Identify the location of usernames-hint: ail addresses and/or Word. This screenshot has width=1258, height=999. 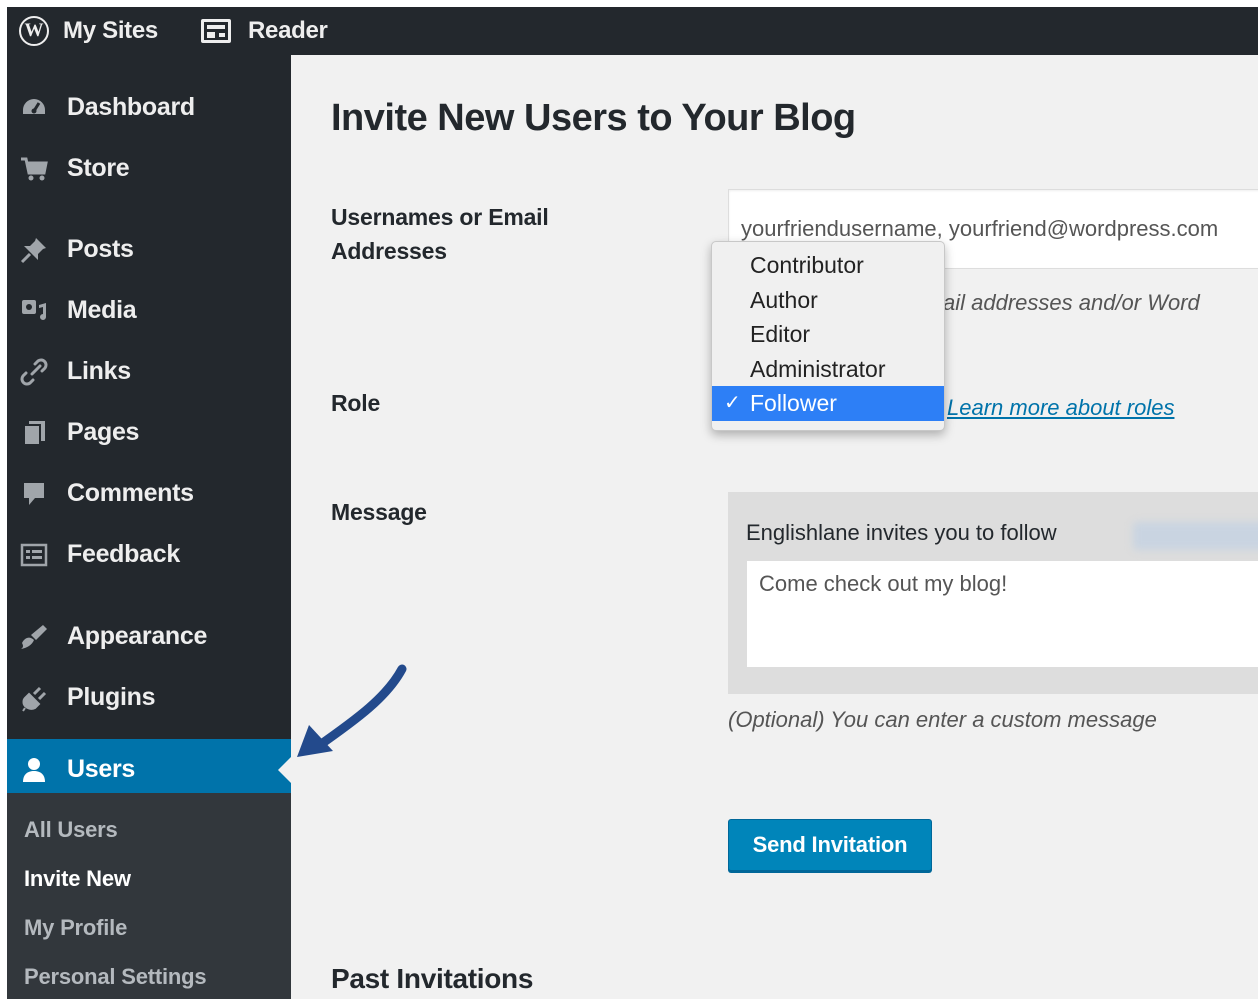
(1071, 302).